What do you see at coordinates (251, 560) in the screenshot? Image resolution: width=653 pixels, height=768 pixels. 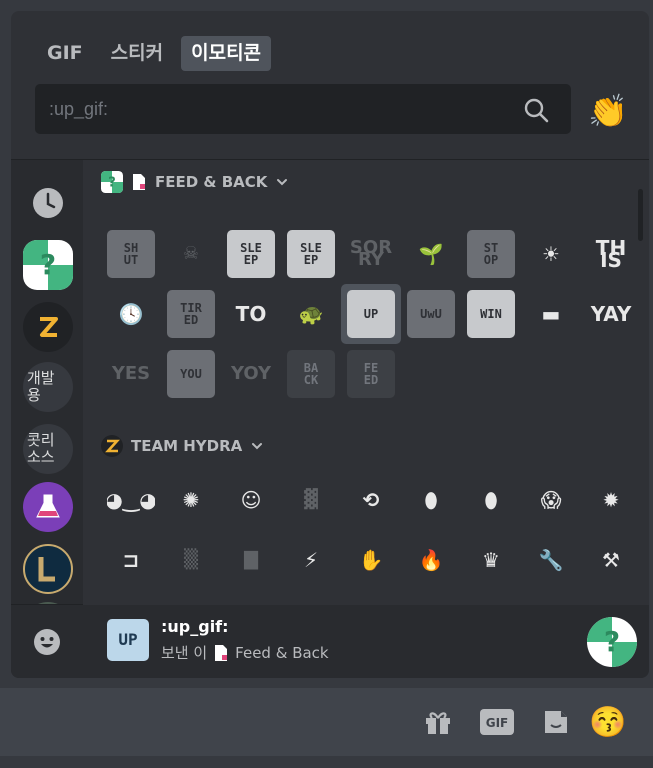 I see `emoji-dark-figure: ▇` at bounding box center [251, 560].